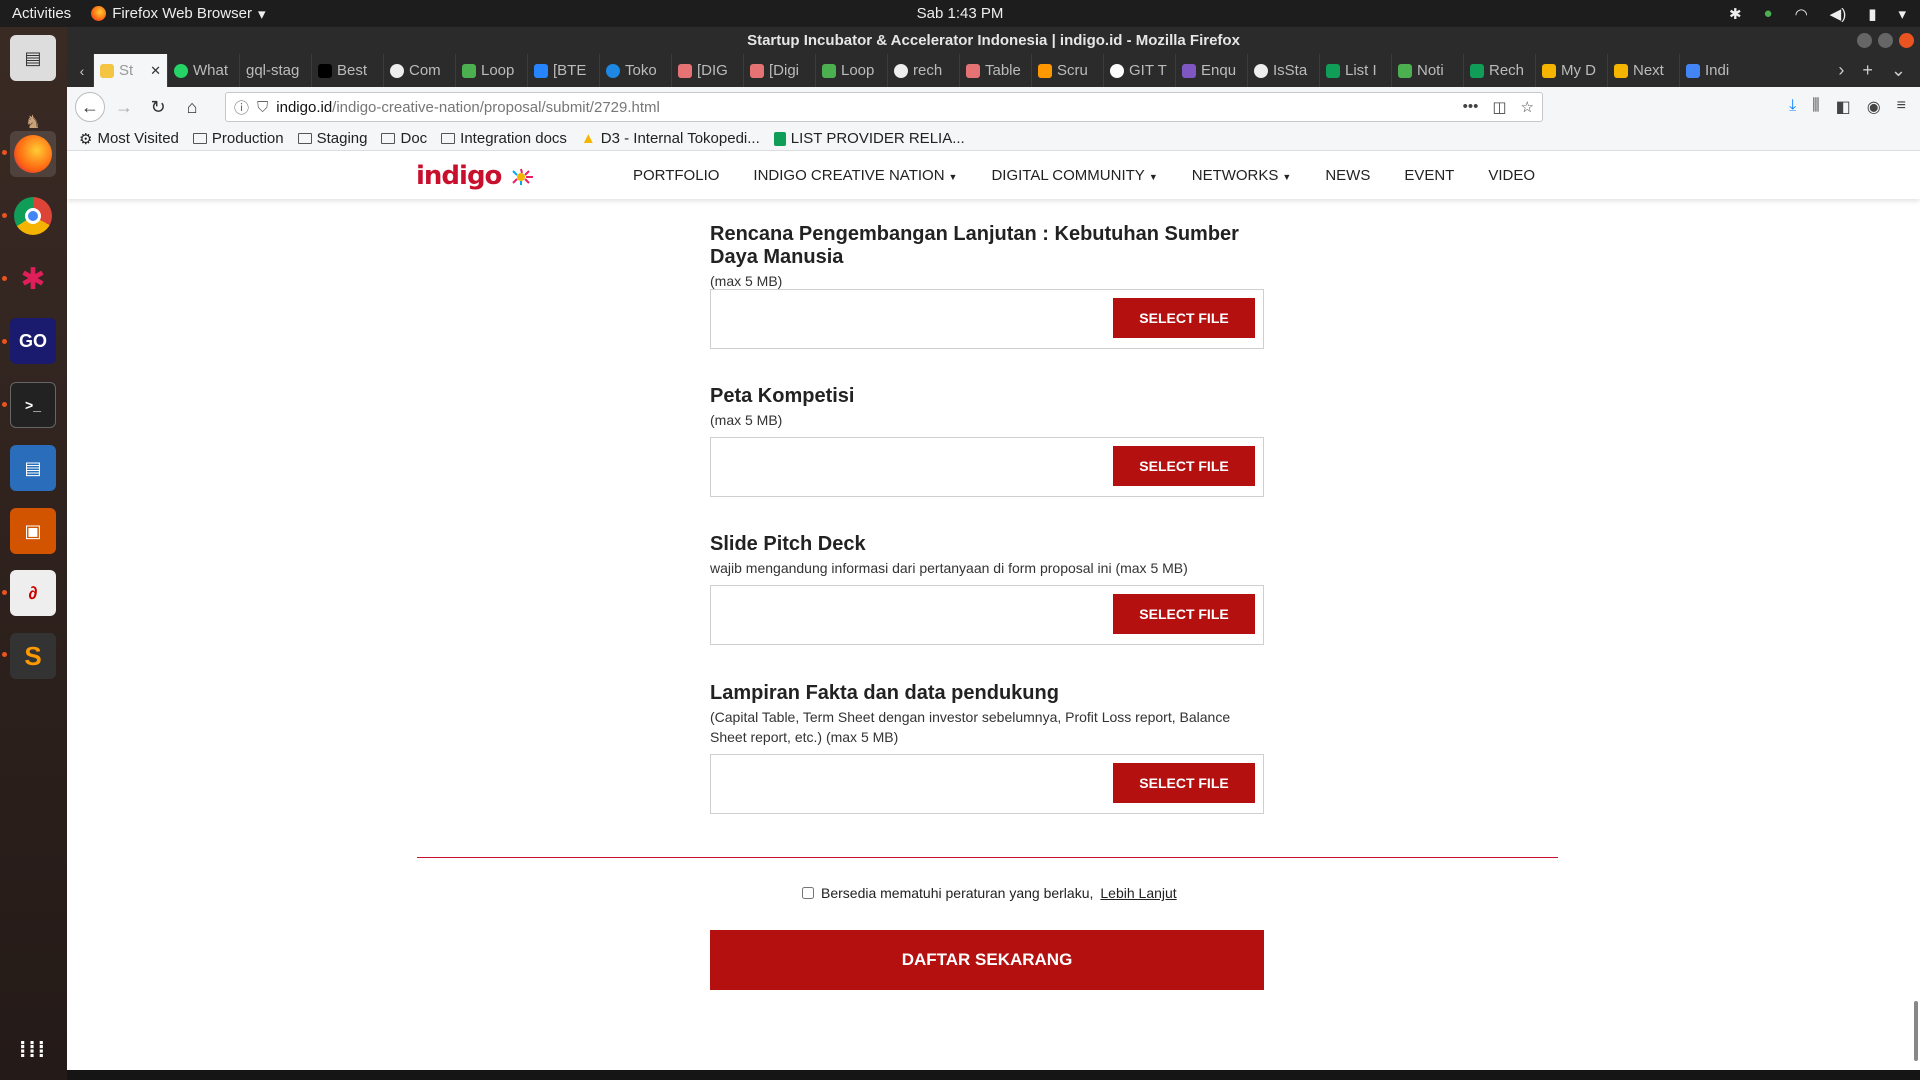 Image resolution: width=1920 pixels, height=1080 pixels. What do you see at coordinates (33, 341) in the screenshot?
I see `goland-icon: GO` at bounding box center [33, 341].